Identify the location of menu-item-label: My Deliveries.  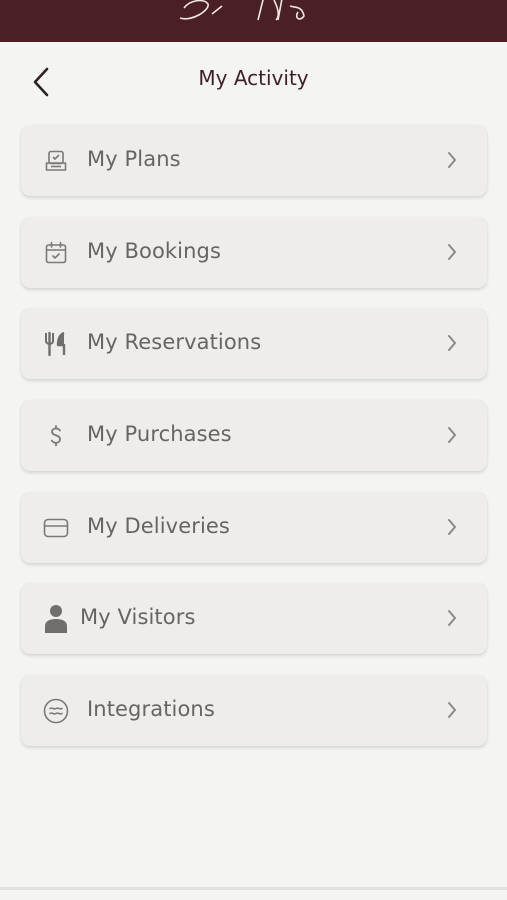
(158, 525).